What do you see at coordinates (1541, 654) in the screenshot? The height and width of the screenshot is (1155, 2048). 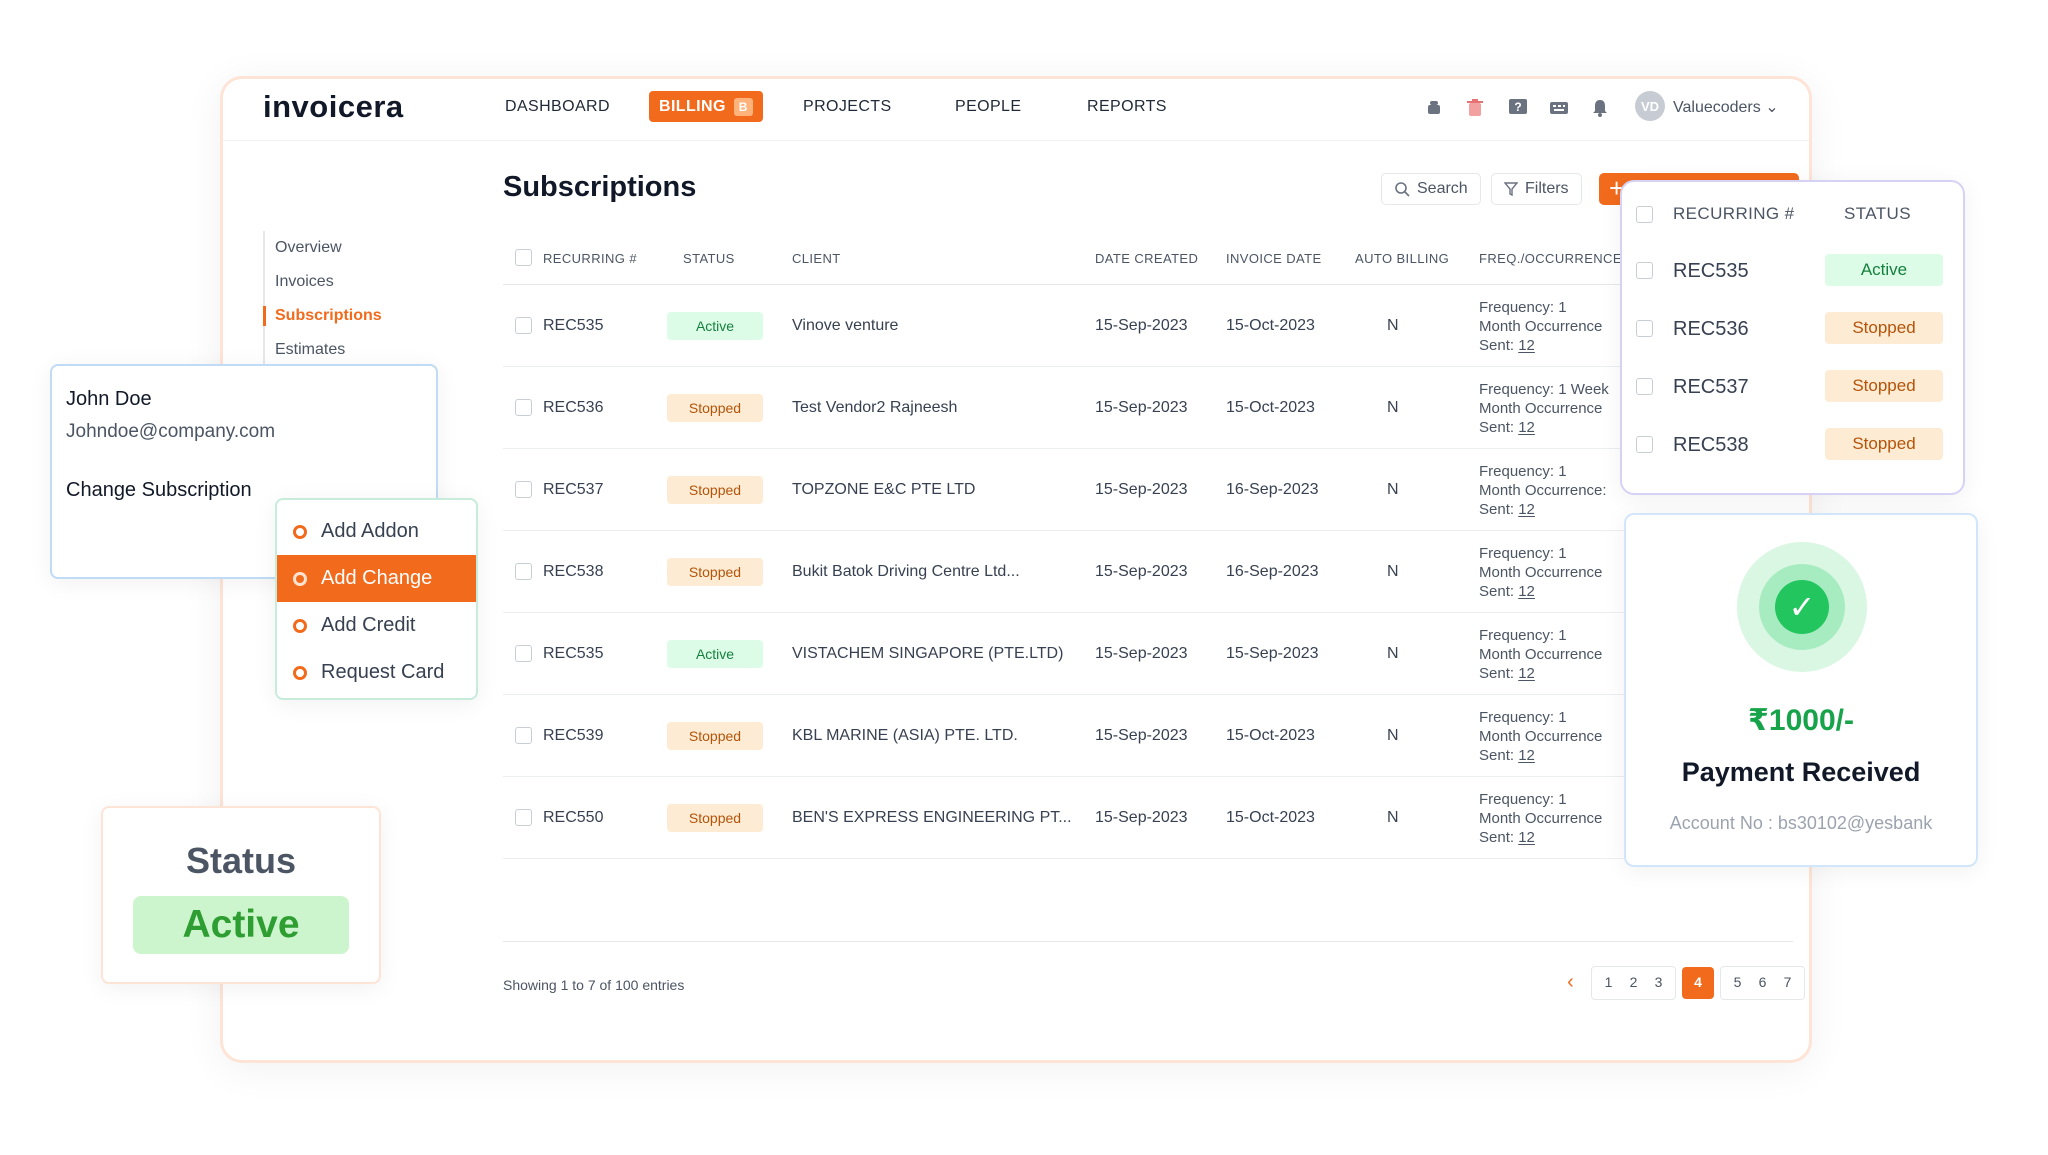 I see `occurrence-line: Month Occurrence` at bounding box center [1541, 654].